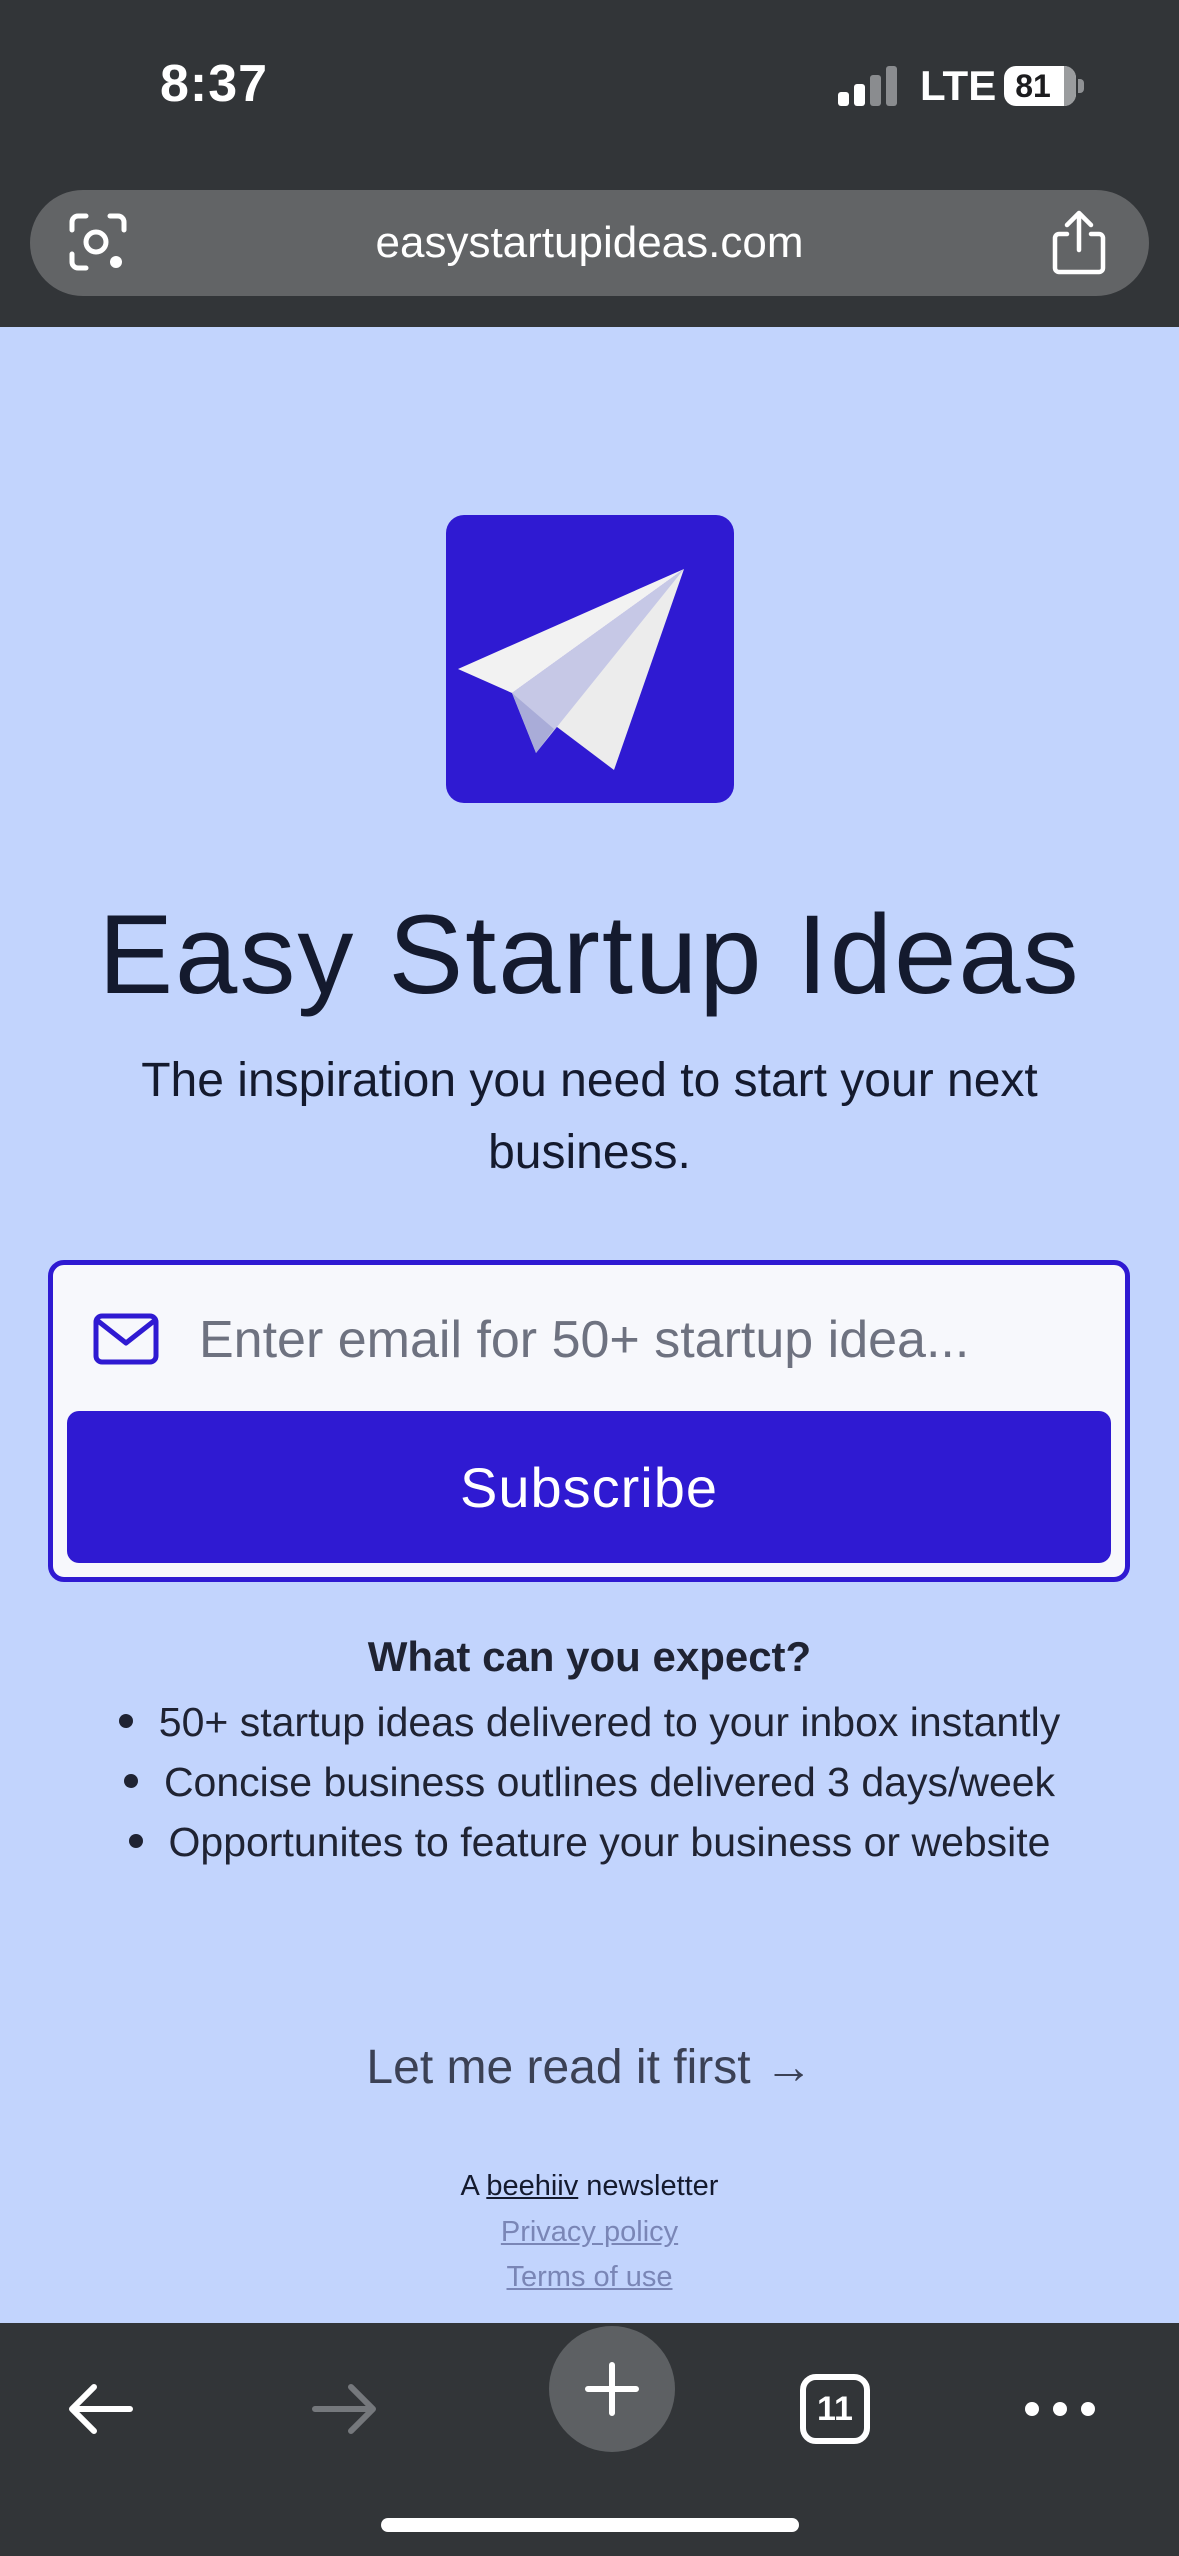 The height and width of the screenshot is (2556, 1179). I want to click on expect-heading: What can you expect?, so click(589, 1656).